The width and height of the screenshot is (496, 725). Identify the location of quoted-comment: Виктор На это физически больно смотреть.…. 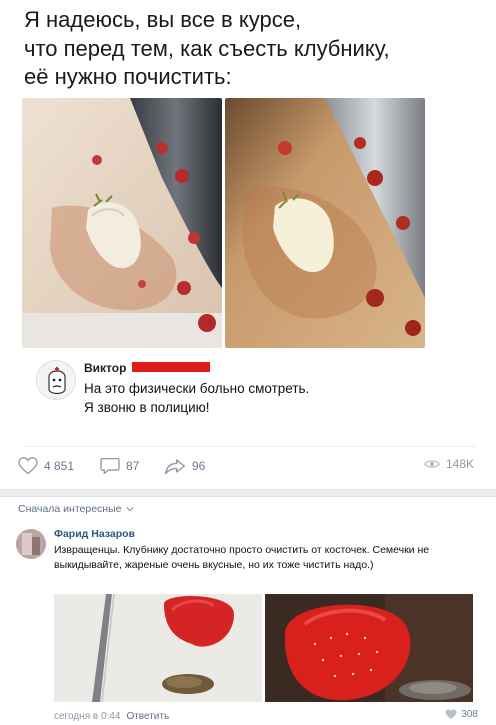
(249, 398).